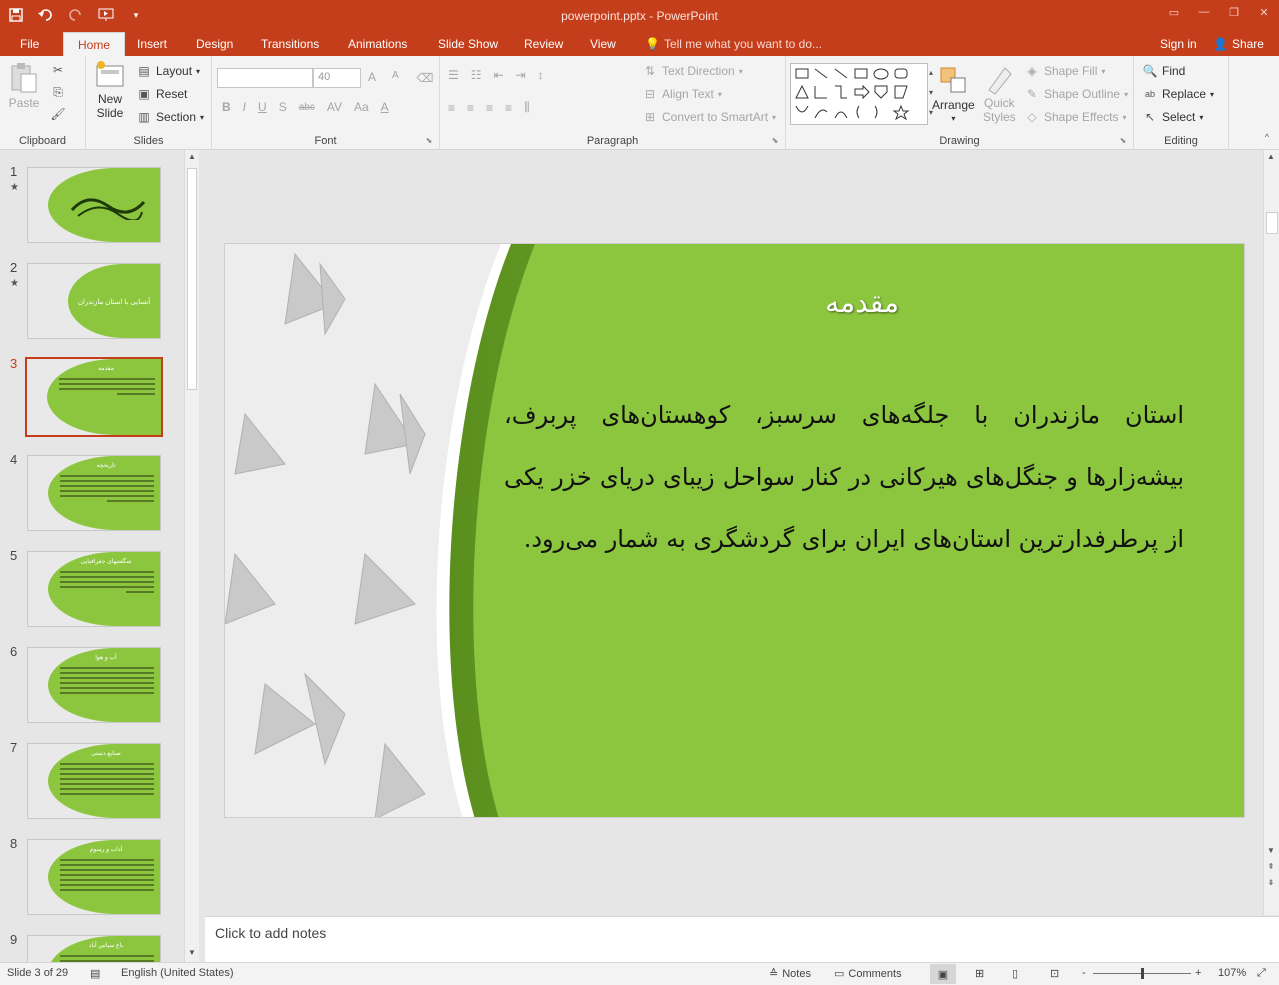 The height and width of the screenshot is (985, 1279). What do you see at coordinates (334, 107) in the screenshot?
I see `character-spacing-button: AV` at bounding box center [334, 107].